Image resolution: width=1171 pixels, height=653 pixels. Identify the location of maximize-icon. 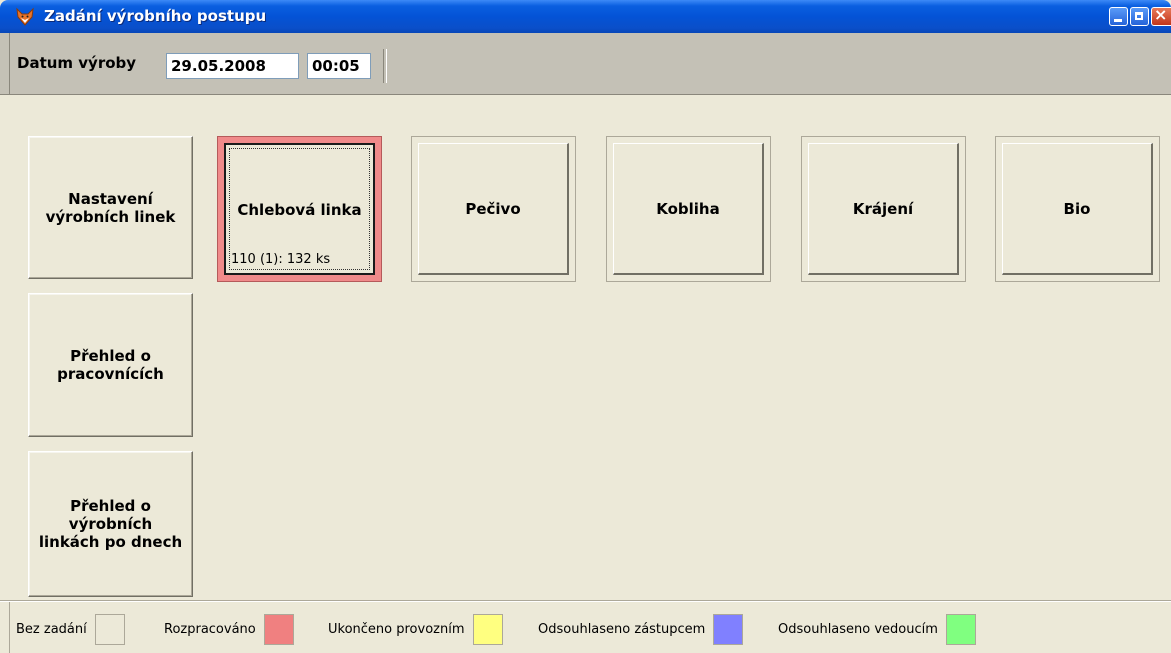
(1139, 16).